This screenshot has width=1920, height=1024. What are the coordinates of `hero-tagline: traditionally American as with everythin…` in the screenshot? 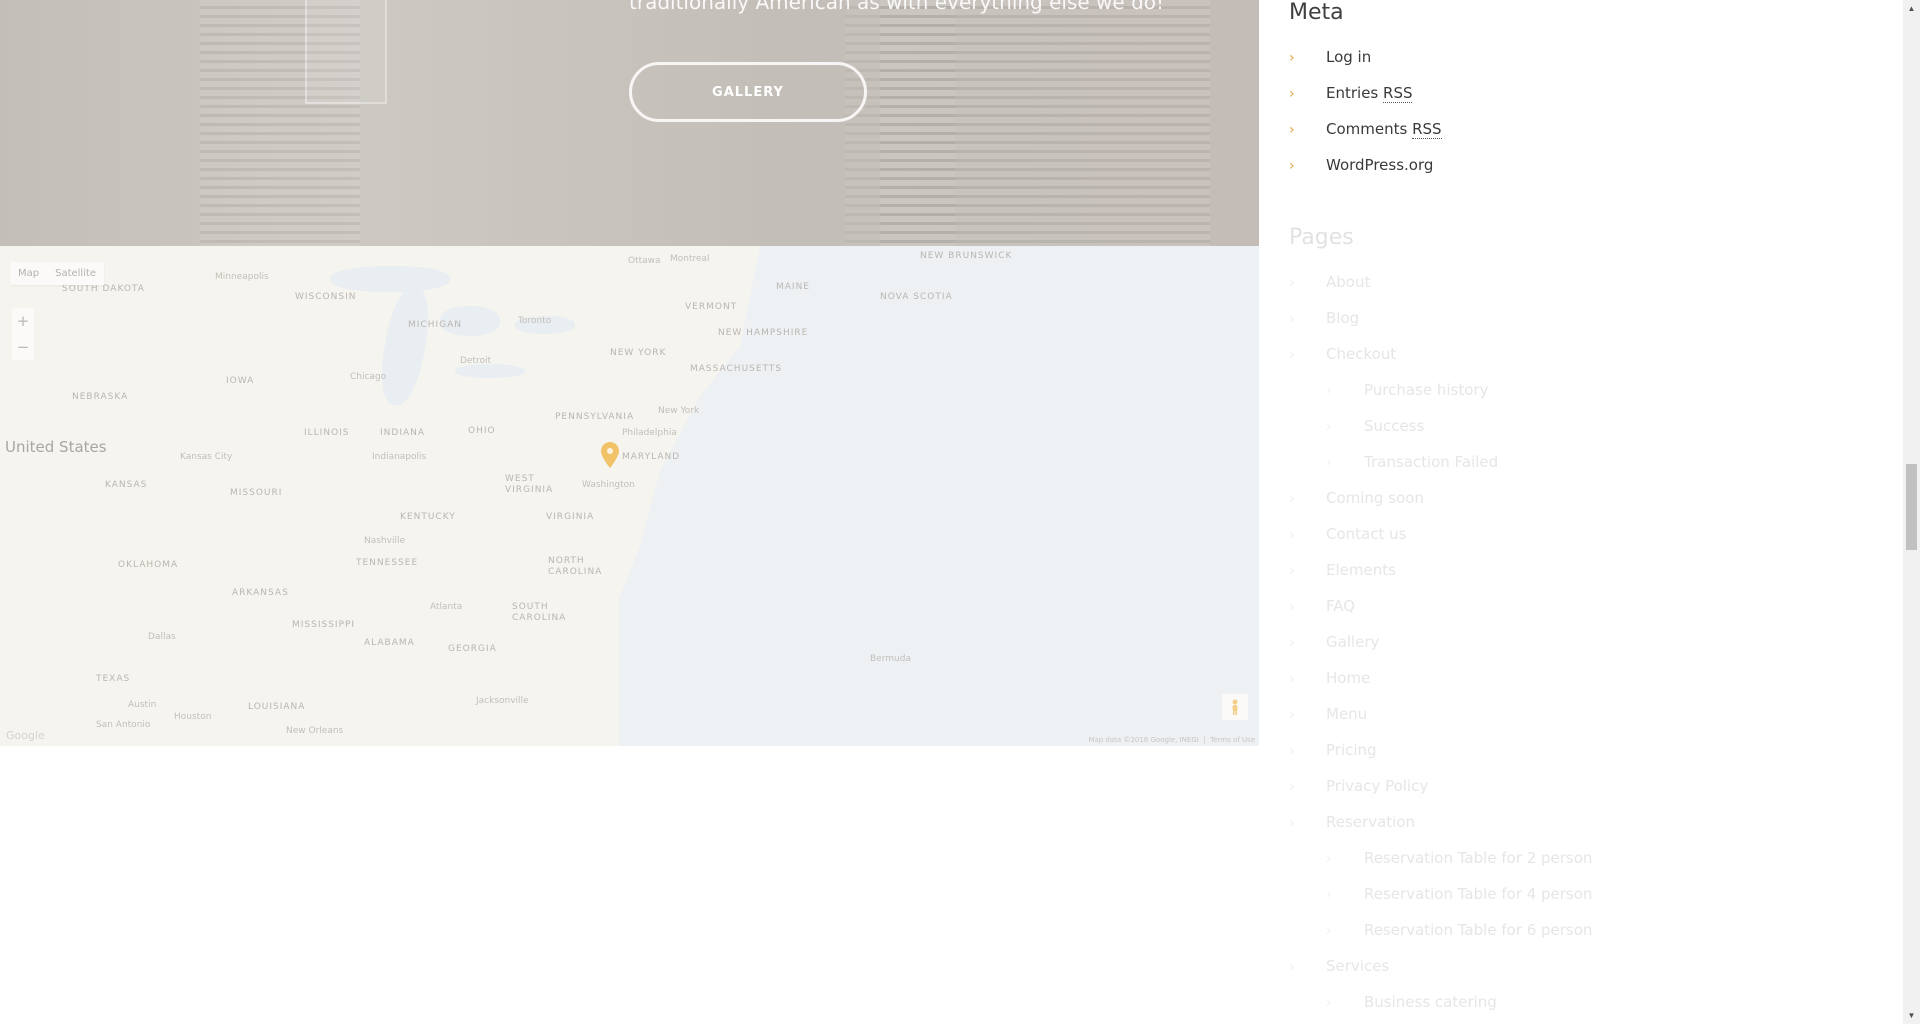 It's located at (897, 7).